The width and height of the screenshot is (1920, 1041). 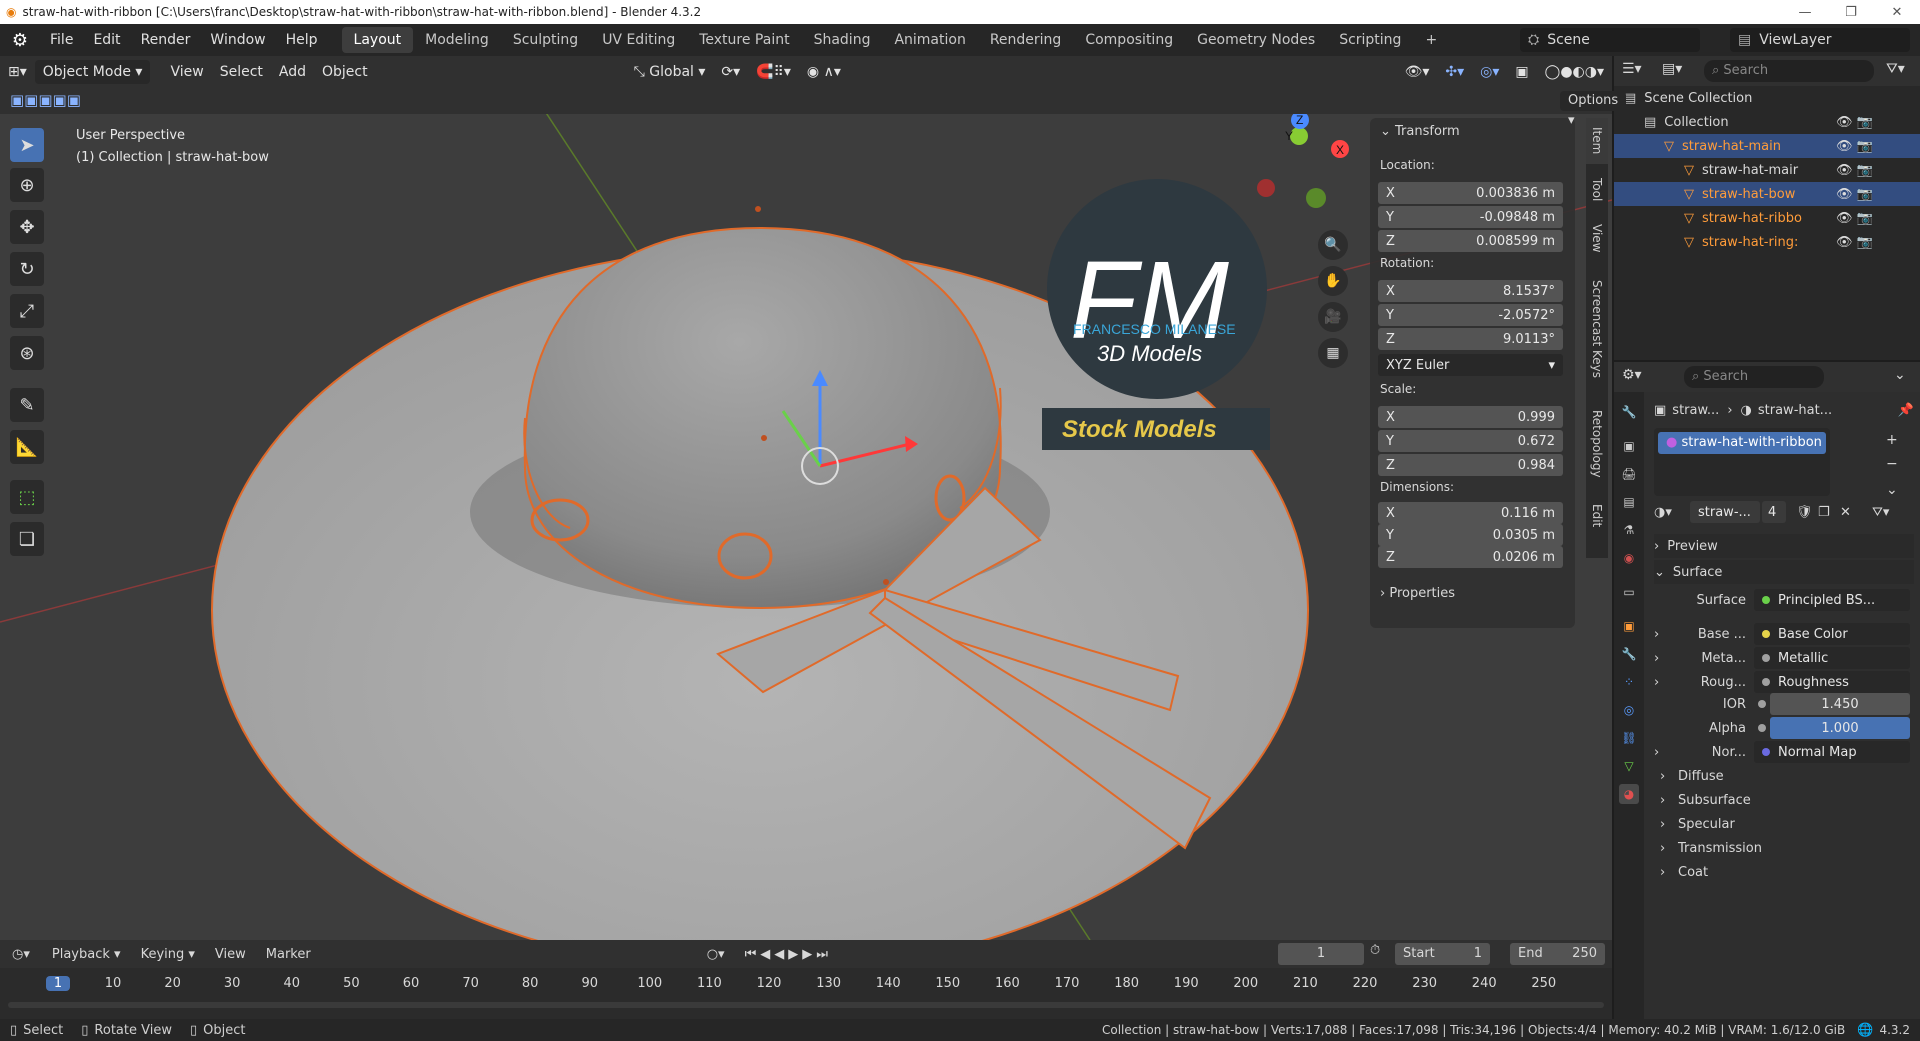 What do you see at coordinates (1470, 557) in the screenshot?
I see `dimension-z-field: Z 0.0206 m` at bounding box center [1470, 557].